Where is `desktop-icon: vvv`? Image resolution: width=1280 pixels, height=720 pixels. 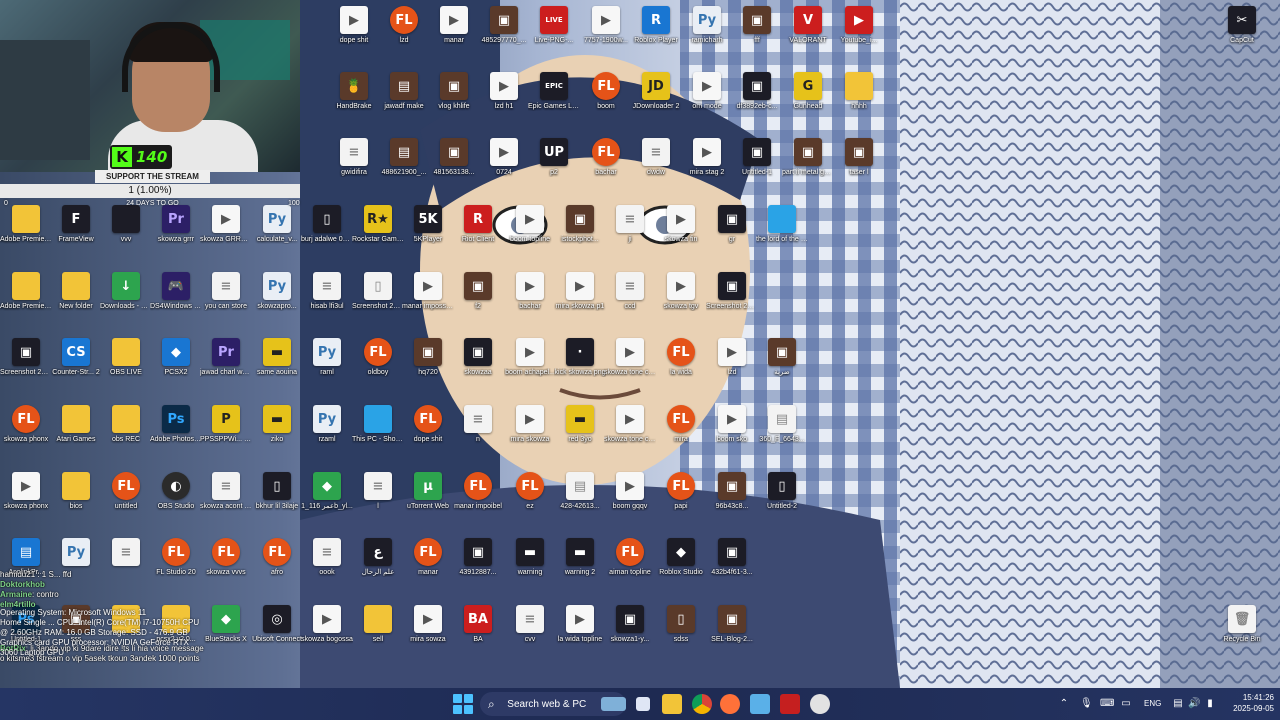 desktop-icon: vvv is located at coordinates (126, 224).